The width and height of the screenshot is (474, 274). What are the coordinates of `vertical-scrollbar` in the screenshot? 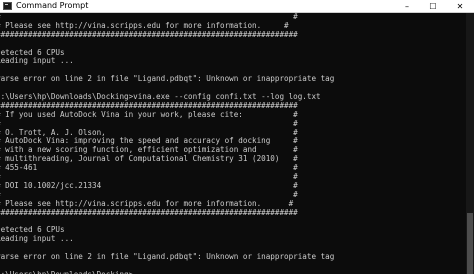 It's located at (470, 143).